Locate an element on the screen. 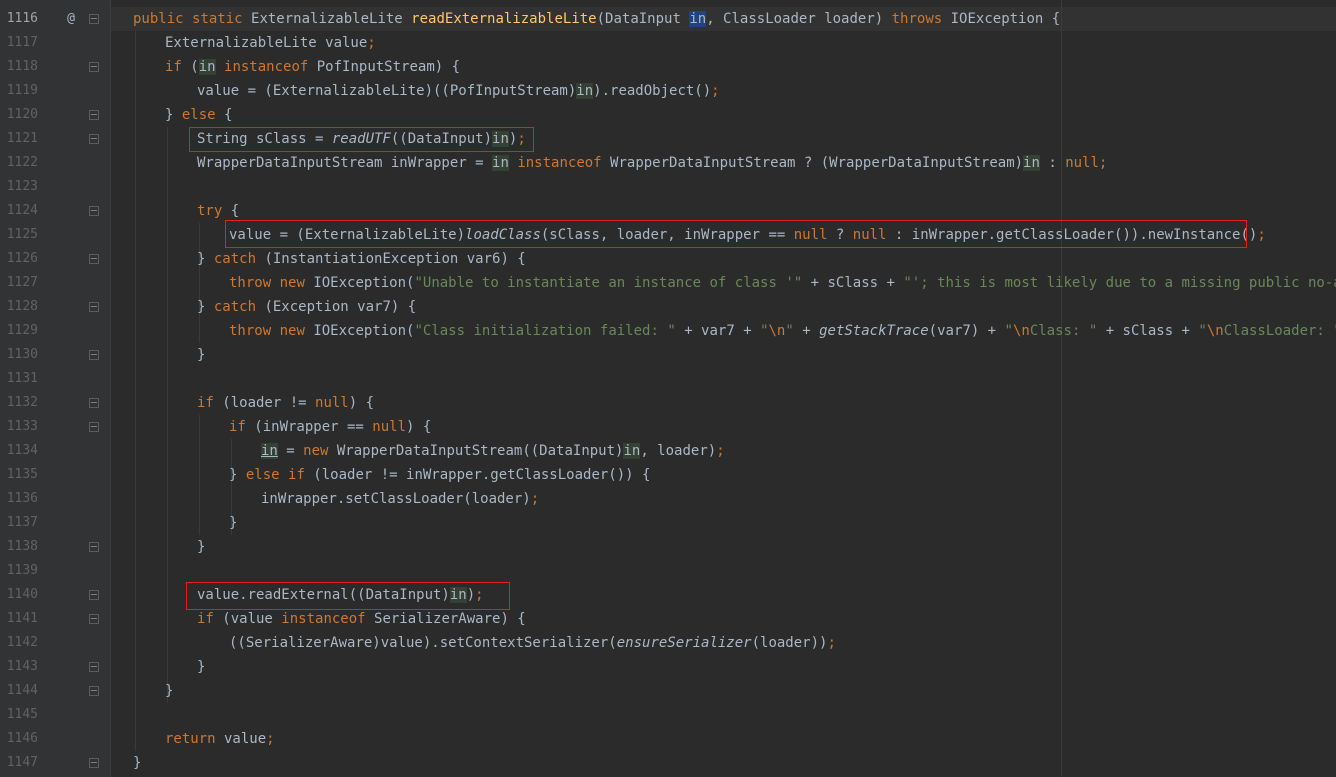 The height and width of the screenshot is (777, 1336). line-number: 1131 is located at coordinates (19, 379).